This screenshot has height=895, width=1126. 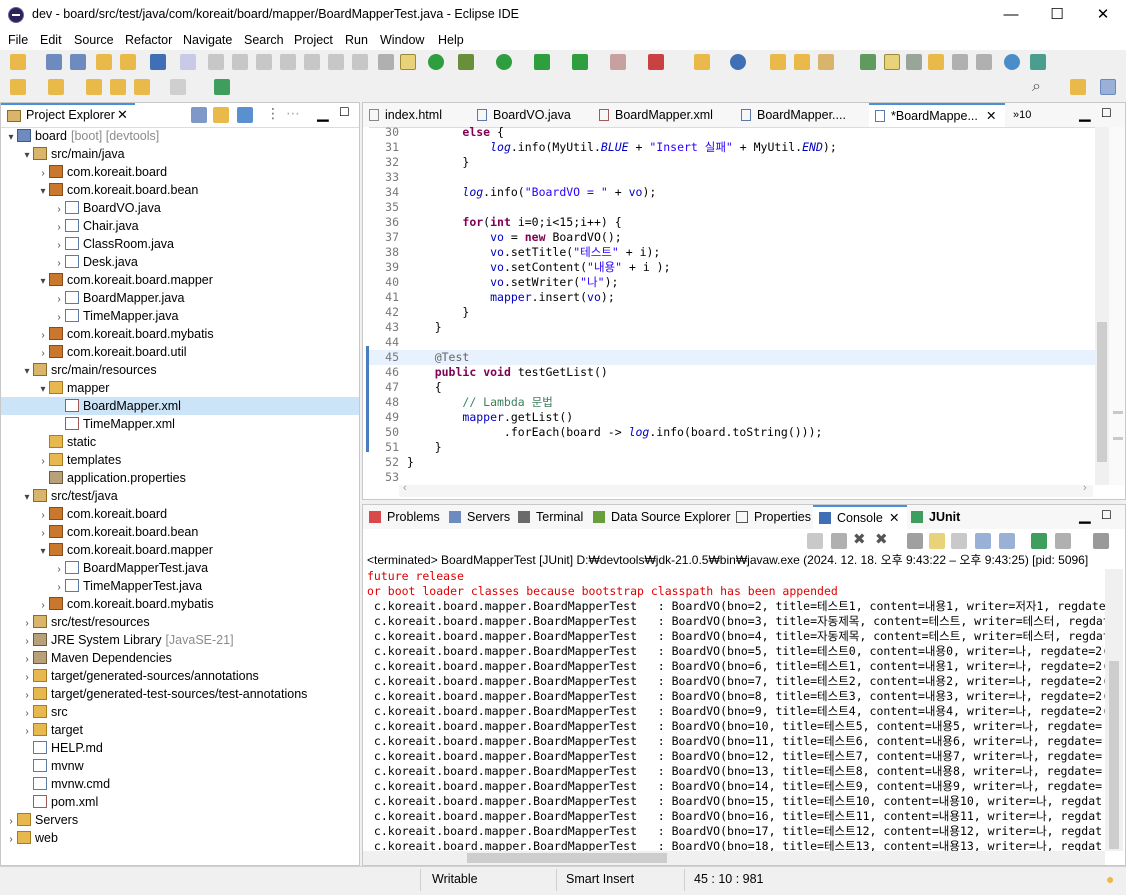 What do you see at coordinates (656, 115) in the screenshot?
I see `tab-boardmapper-xml: BoardMapper.xml` at bounding box center [656, 115].